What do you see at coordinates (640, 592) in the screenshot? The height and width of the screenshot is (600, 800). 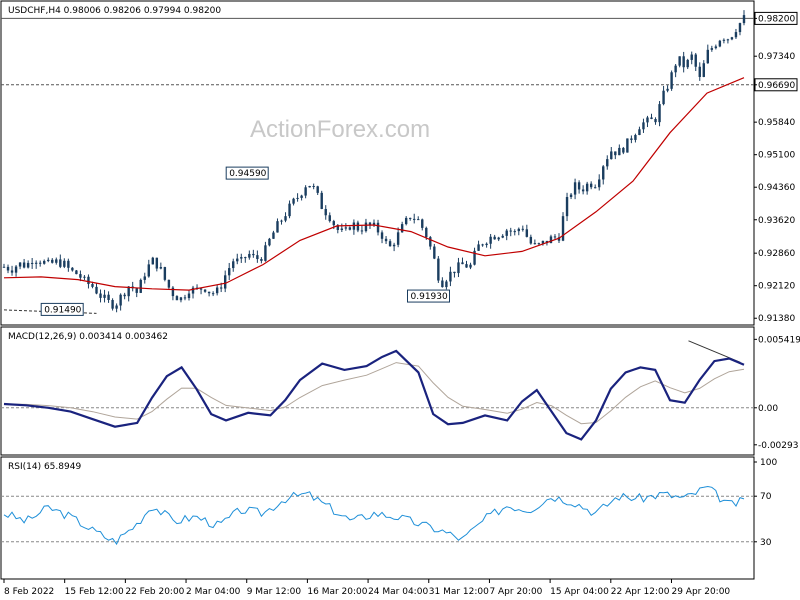 I see `x-tick-label: 22 Apr 12:00` at bounding box center [640, 592].